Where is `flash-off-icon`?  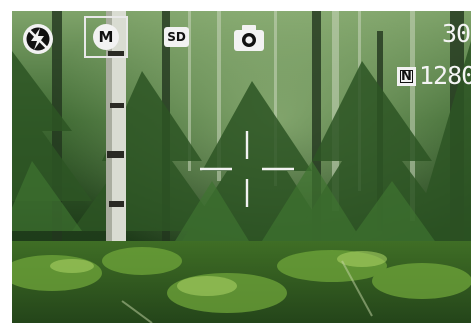
flash-off-icon is located at coordinates (38, 39).